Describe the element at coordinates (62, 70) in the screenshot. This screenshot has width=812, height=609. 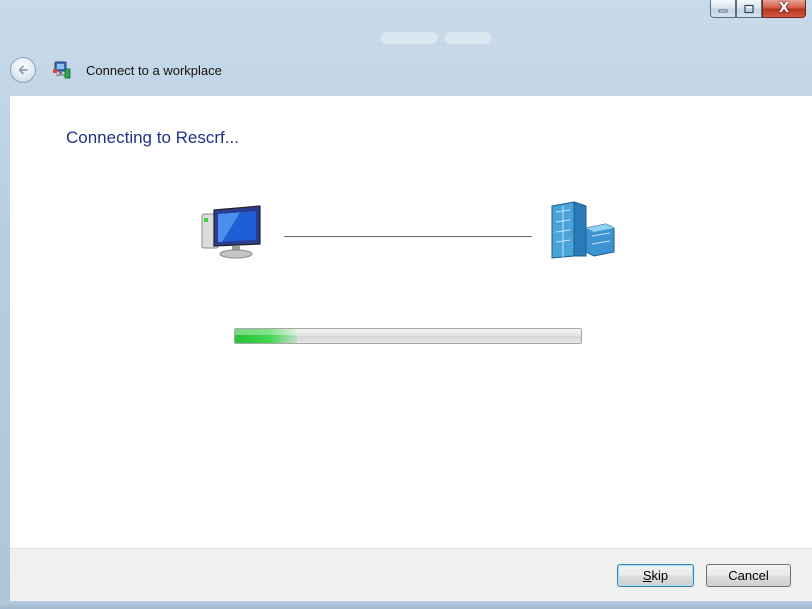
I see `workplace-connection-icon` at that location.